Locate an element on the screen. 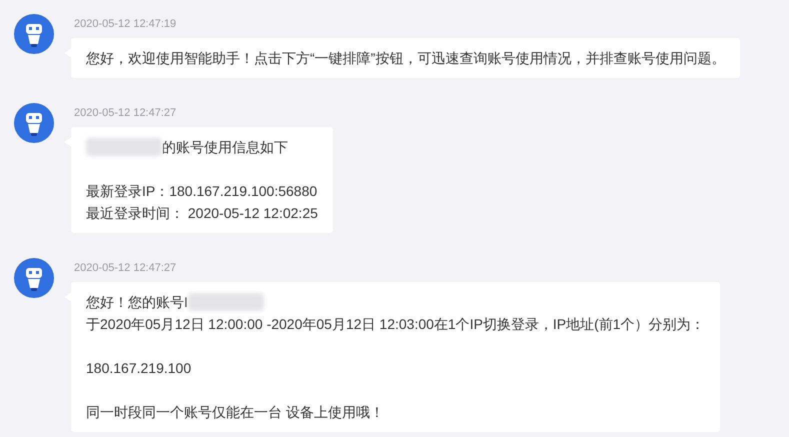  message-text: 您好，欢迎使用智能助手！点击下方“一键排障”按钮，可迅速查询账号使用情况，并排查账号使用问题。 is located at coordinates (406, 58).